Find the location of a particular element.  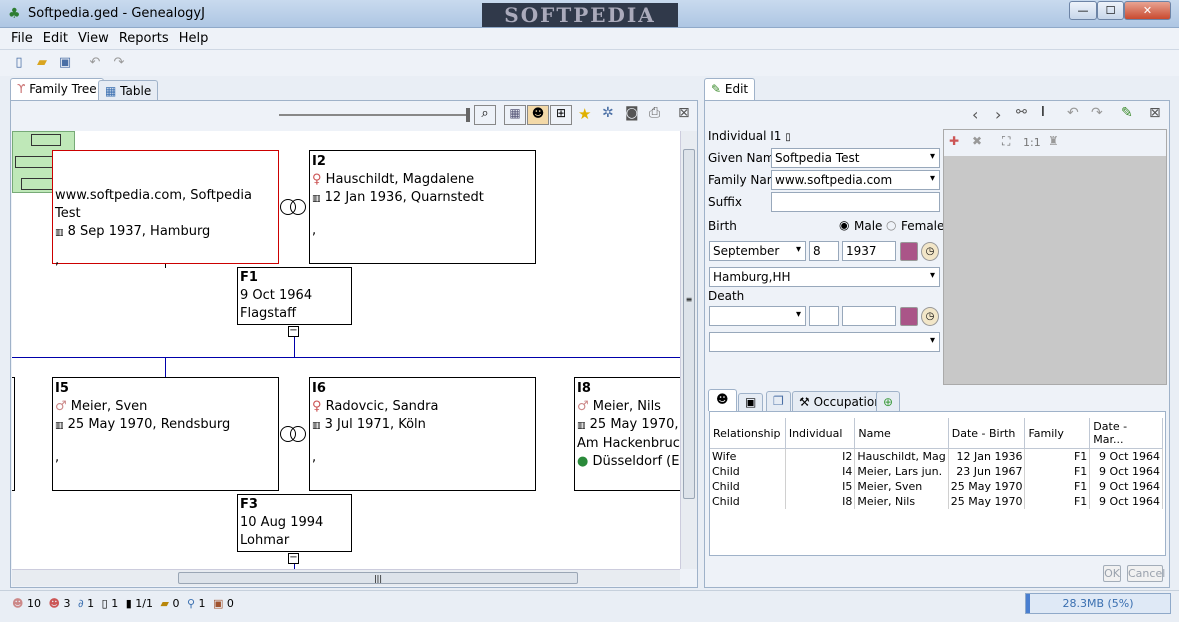

scale-label: 1:1 is located at coordinates (1032, 142).